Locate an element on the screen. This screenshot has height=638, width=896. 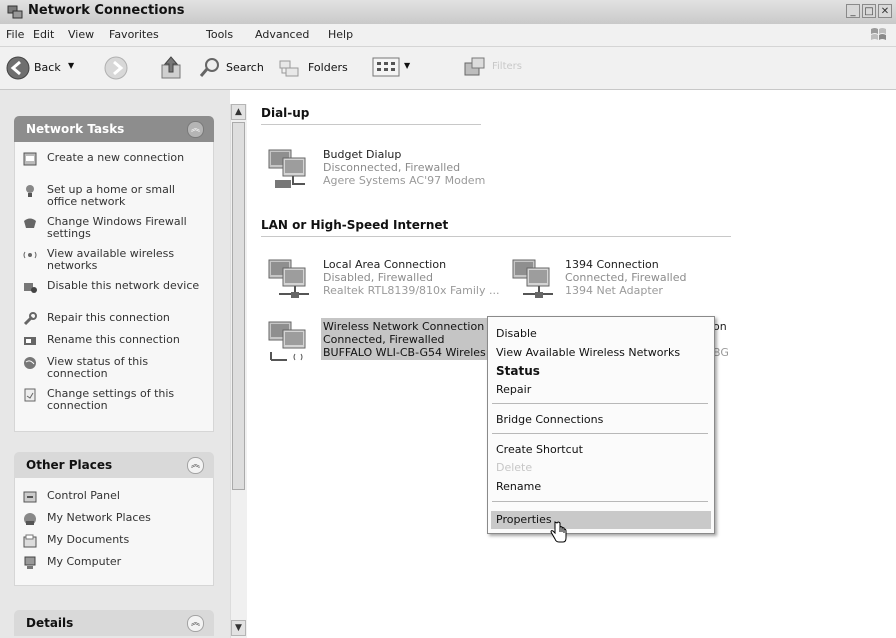
menu-help: Help is located at coordinates (340, 34).